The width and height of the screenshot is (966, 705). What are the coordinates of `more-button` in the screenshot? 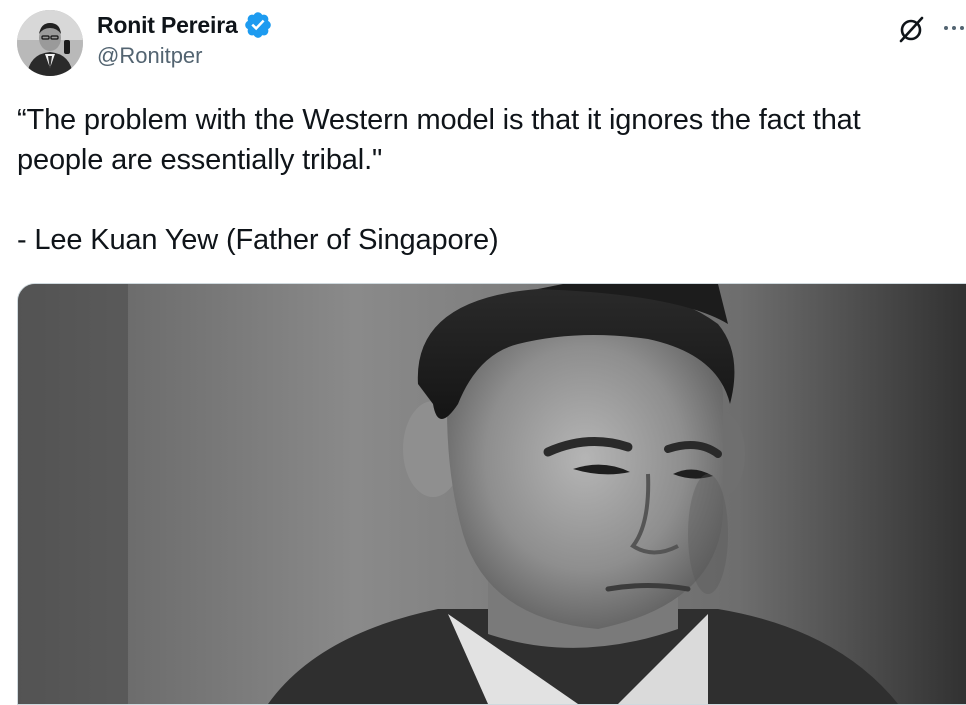 It's located at (953, 27).